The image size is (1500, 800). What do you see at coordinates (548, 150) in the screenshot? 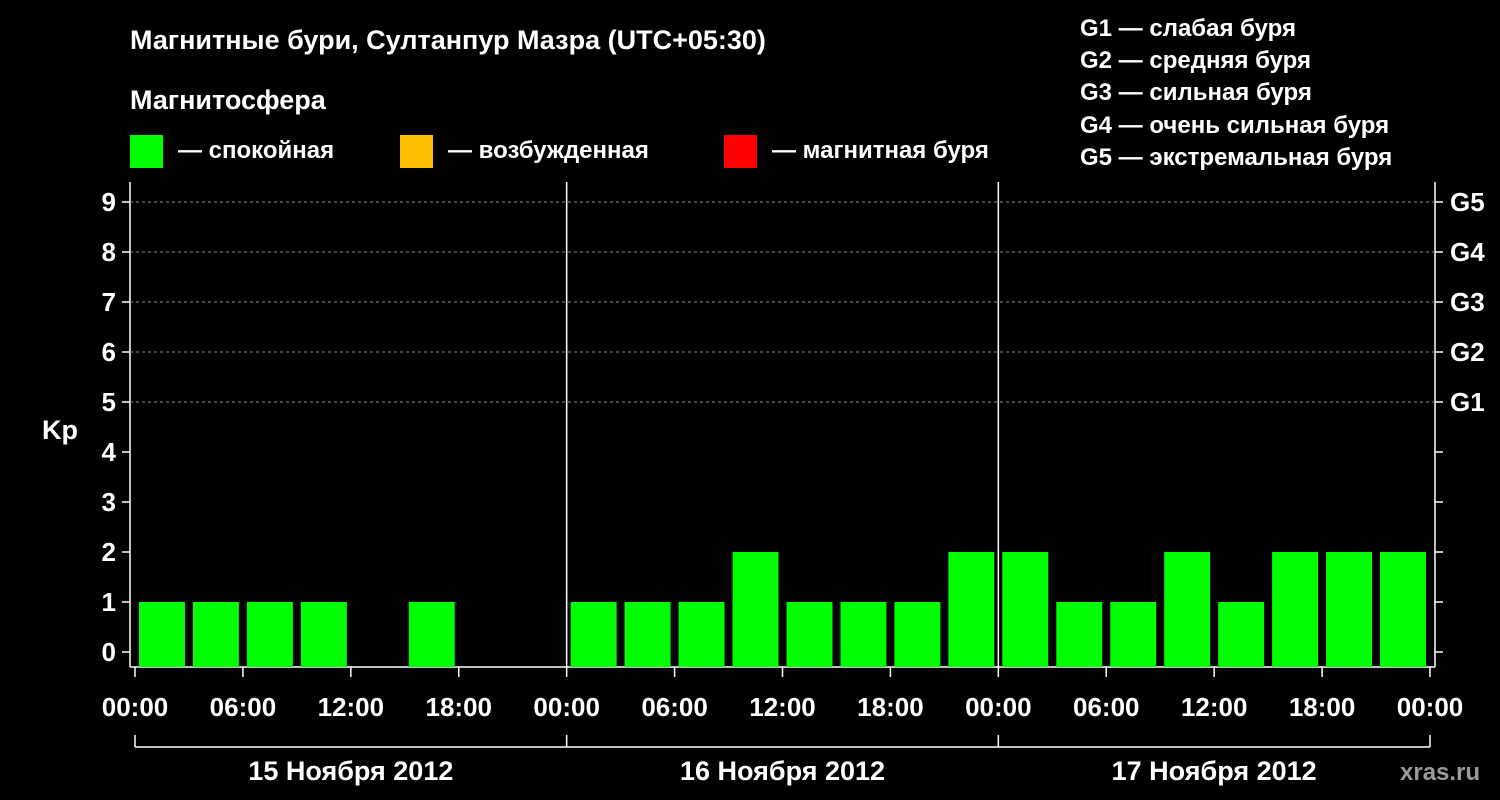
I see `legend-label-active: — возбужденная` at bounding box center [548, 150].